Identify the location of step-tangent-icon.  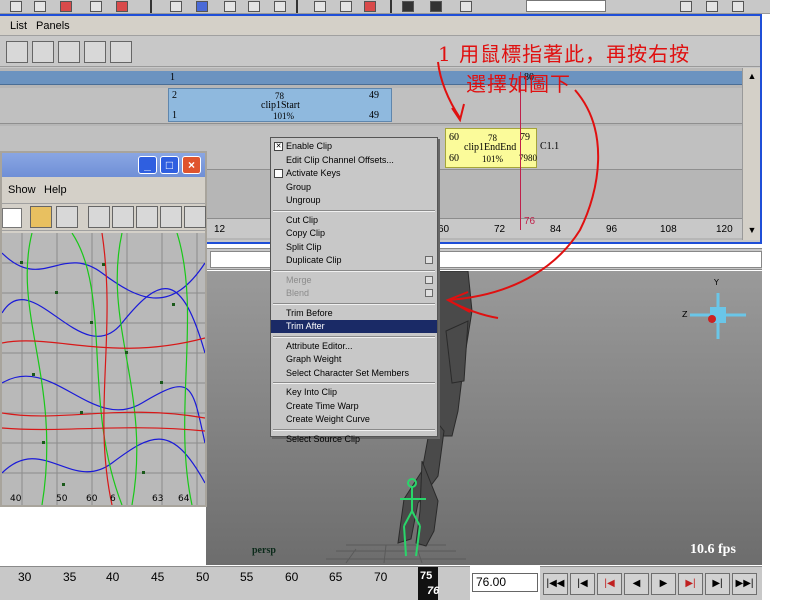
(195, 217).